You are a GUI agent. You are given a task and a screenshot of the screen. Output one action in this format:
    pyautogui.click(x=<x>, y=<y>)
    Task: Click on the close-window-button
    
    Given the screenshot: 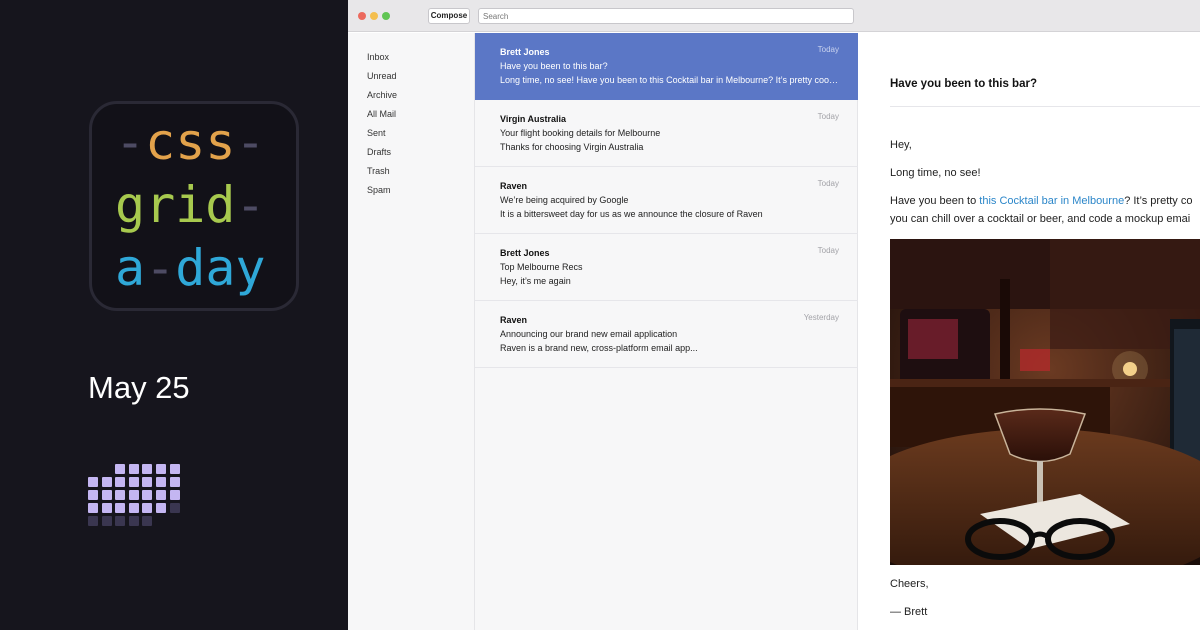 What is the action you would take?
    pyautogui.click(x=362, y=16)
    